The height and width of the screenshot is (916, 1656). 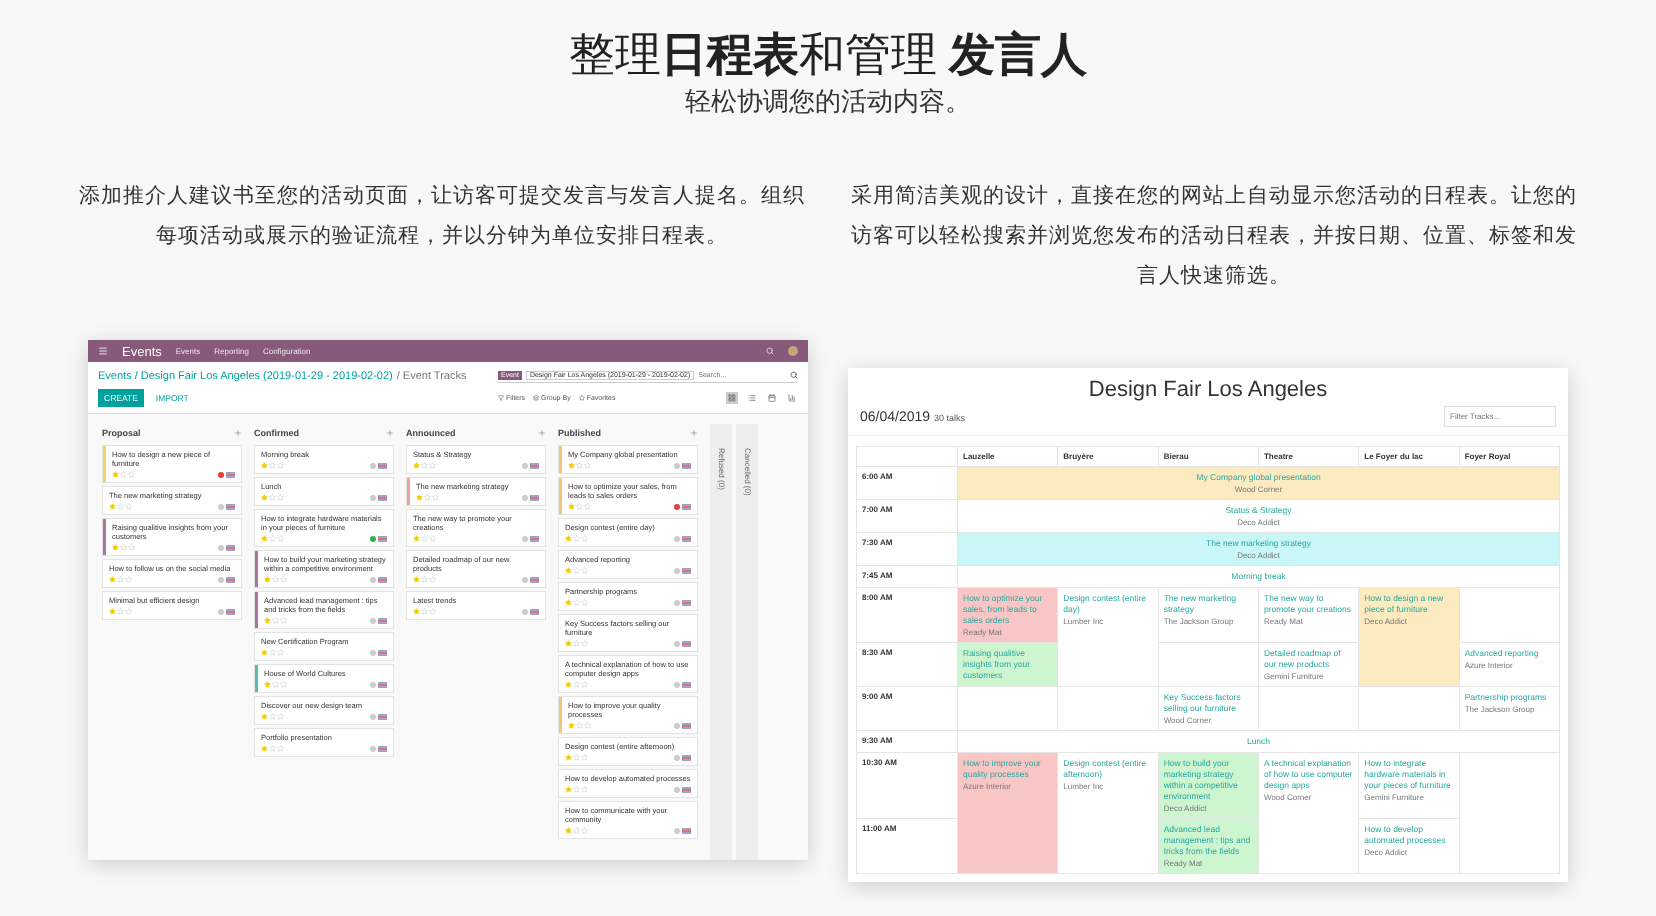 What do you see at coordinates (1208, 389) in the screenshot?
I see `agenda-title: Design Fair Los Angeles` at bounding box center [1208, 389].